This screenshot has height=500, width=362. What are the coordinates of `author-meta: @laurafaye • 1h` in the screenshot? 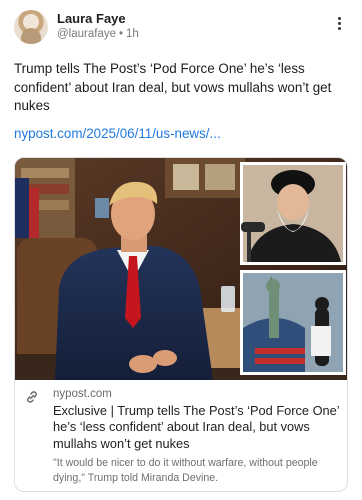 It's located at (98, 34).